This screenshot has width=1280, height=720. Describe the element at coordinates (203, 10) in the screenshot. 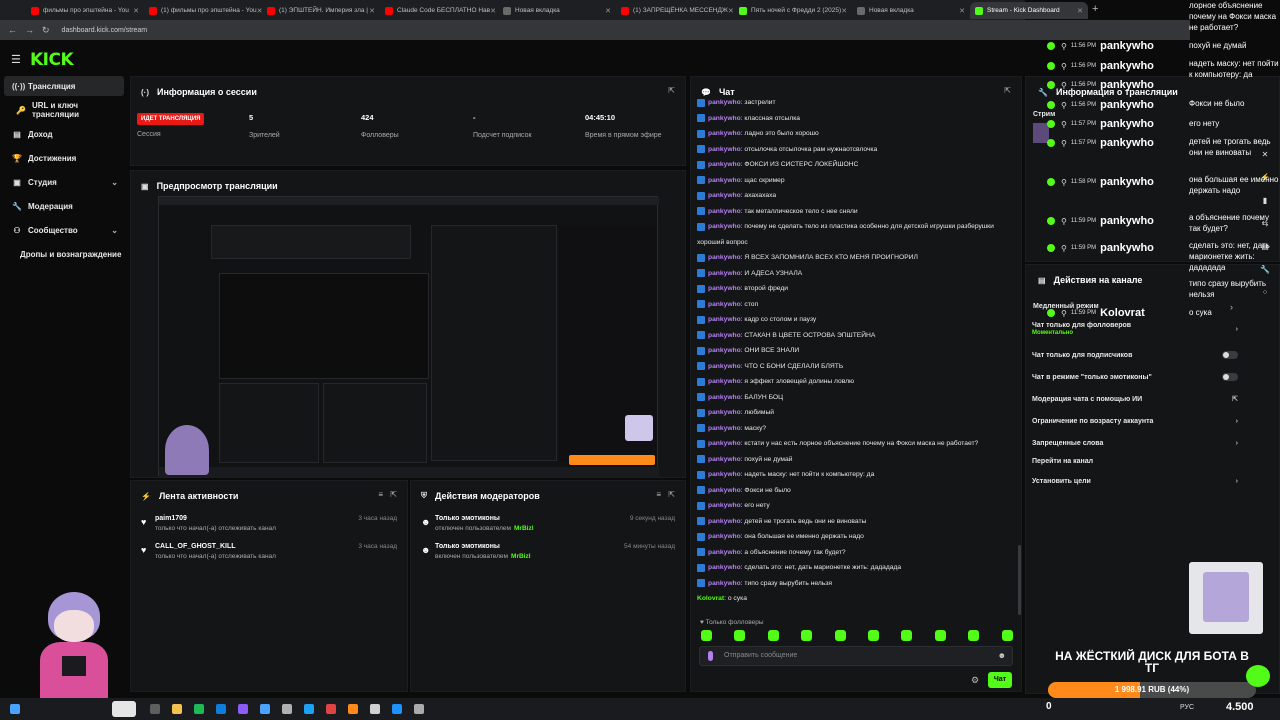

I see `browser-tab: (1) фильмы про эпштейна - You ✕` at that location.